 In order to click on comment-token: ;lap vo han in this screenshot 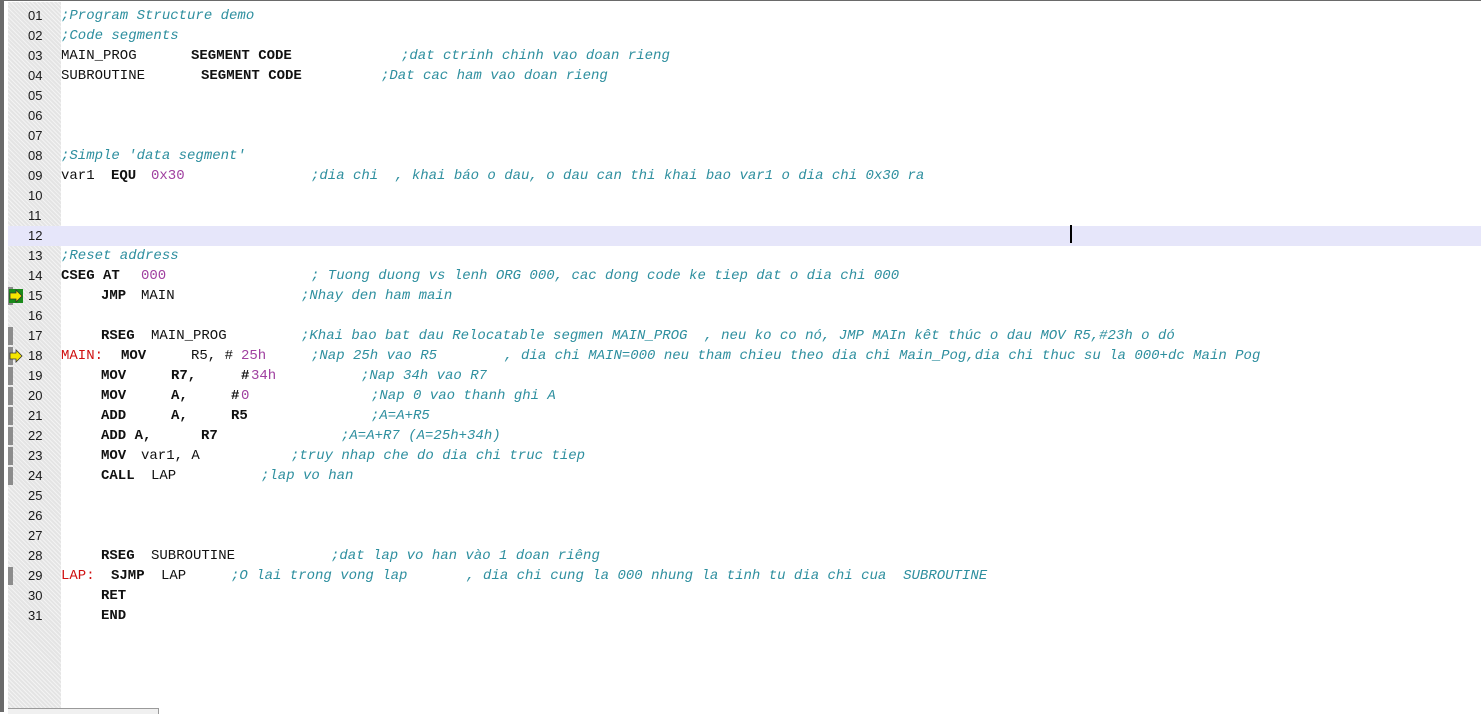, I will do `click(307, 476)`.